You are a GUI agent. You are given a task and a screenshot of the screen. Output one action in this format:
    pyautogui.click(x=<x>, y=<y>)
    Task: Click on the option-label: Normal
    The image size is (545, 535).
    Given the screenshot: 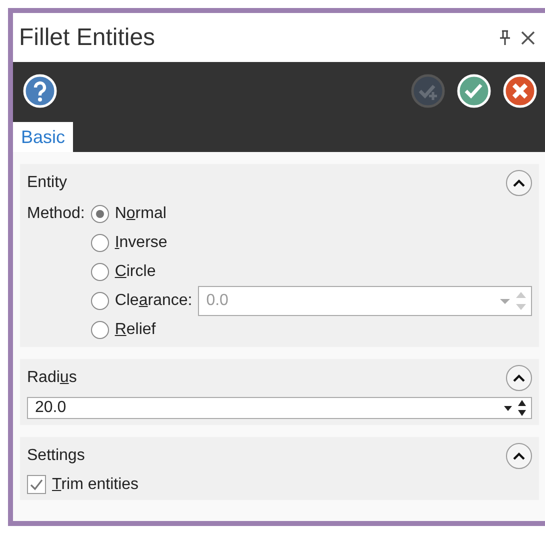 What is the action you would take?
    pyautogui.click(x=140, y=213)
    